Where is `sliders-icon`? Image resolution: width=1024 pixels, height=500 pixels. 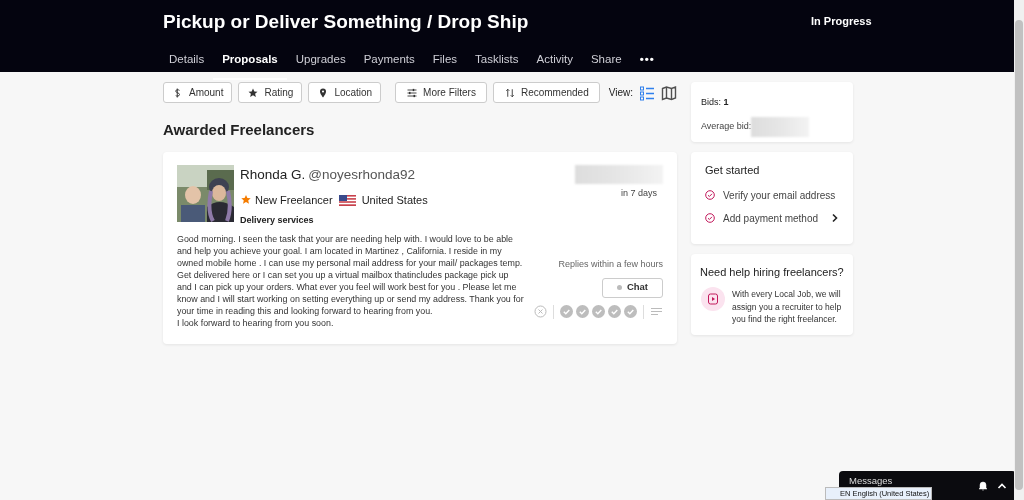
sliders-icon is located at coordinates (412, 92).